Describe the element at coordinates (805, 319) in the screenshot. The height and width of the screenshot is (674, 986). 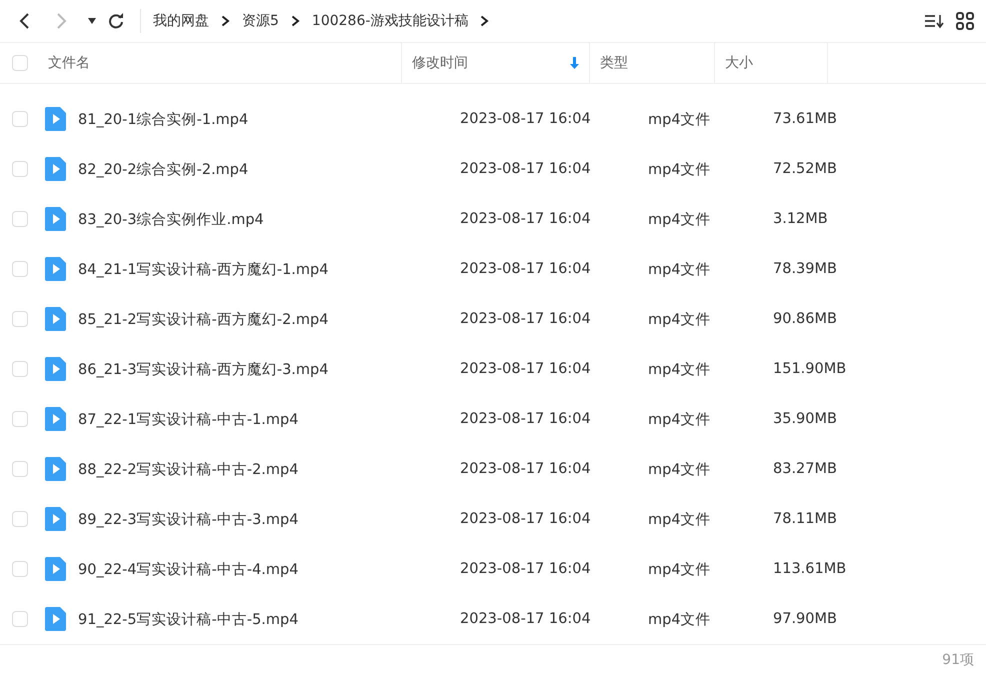
I see `file-size: 90.86MB` at that location.